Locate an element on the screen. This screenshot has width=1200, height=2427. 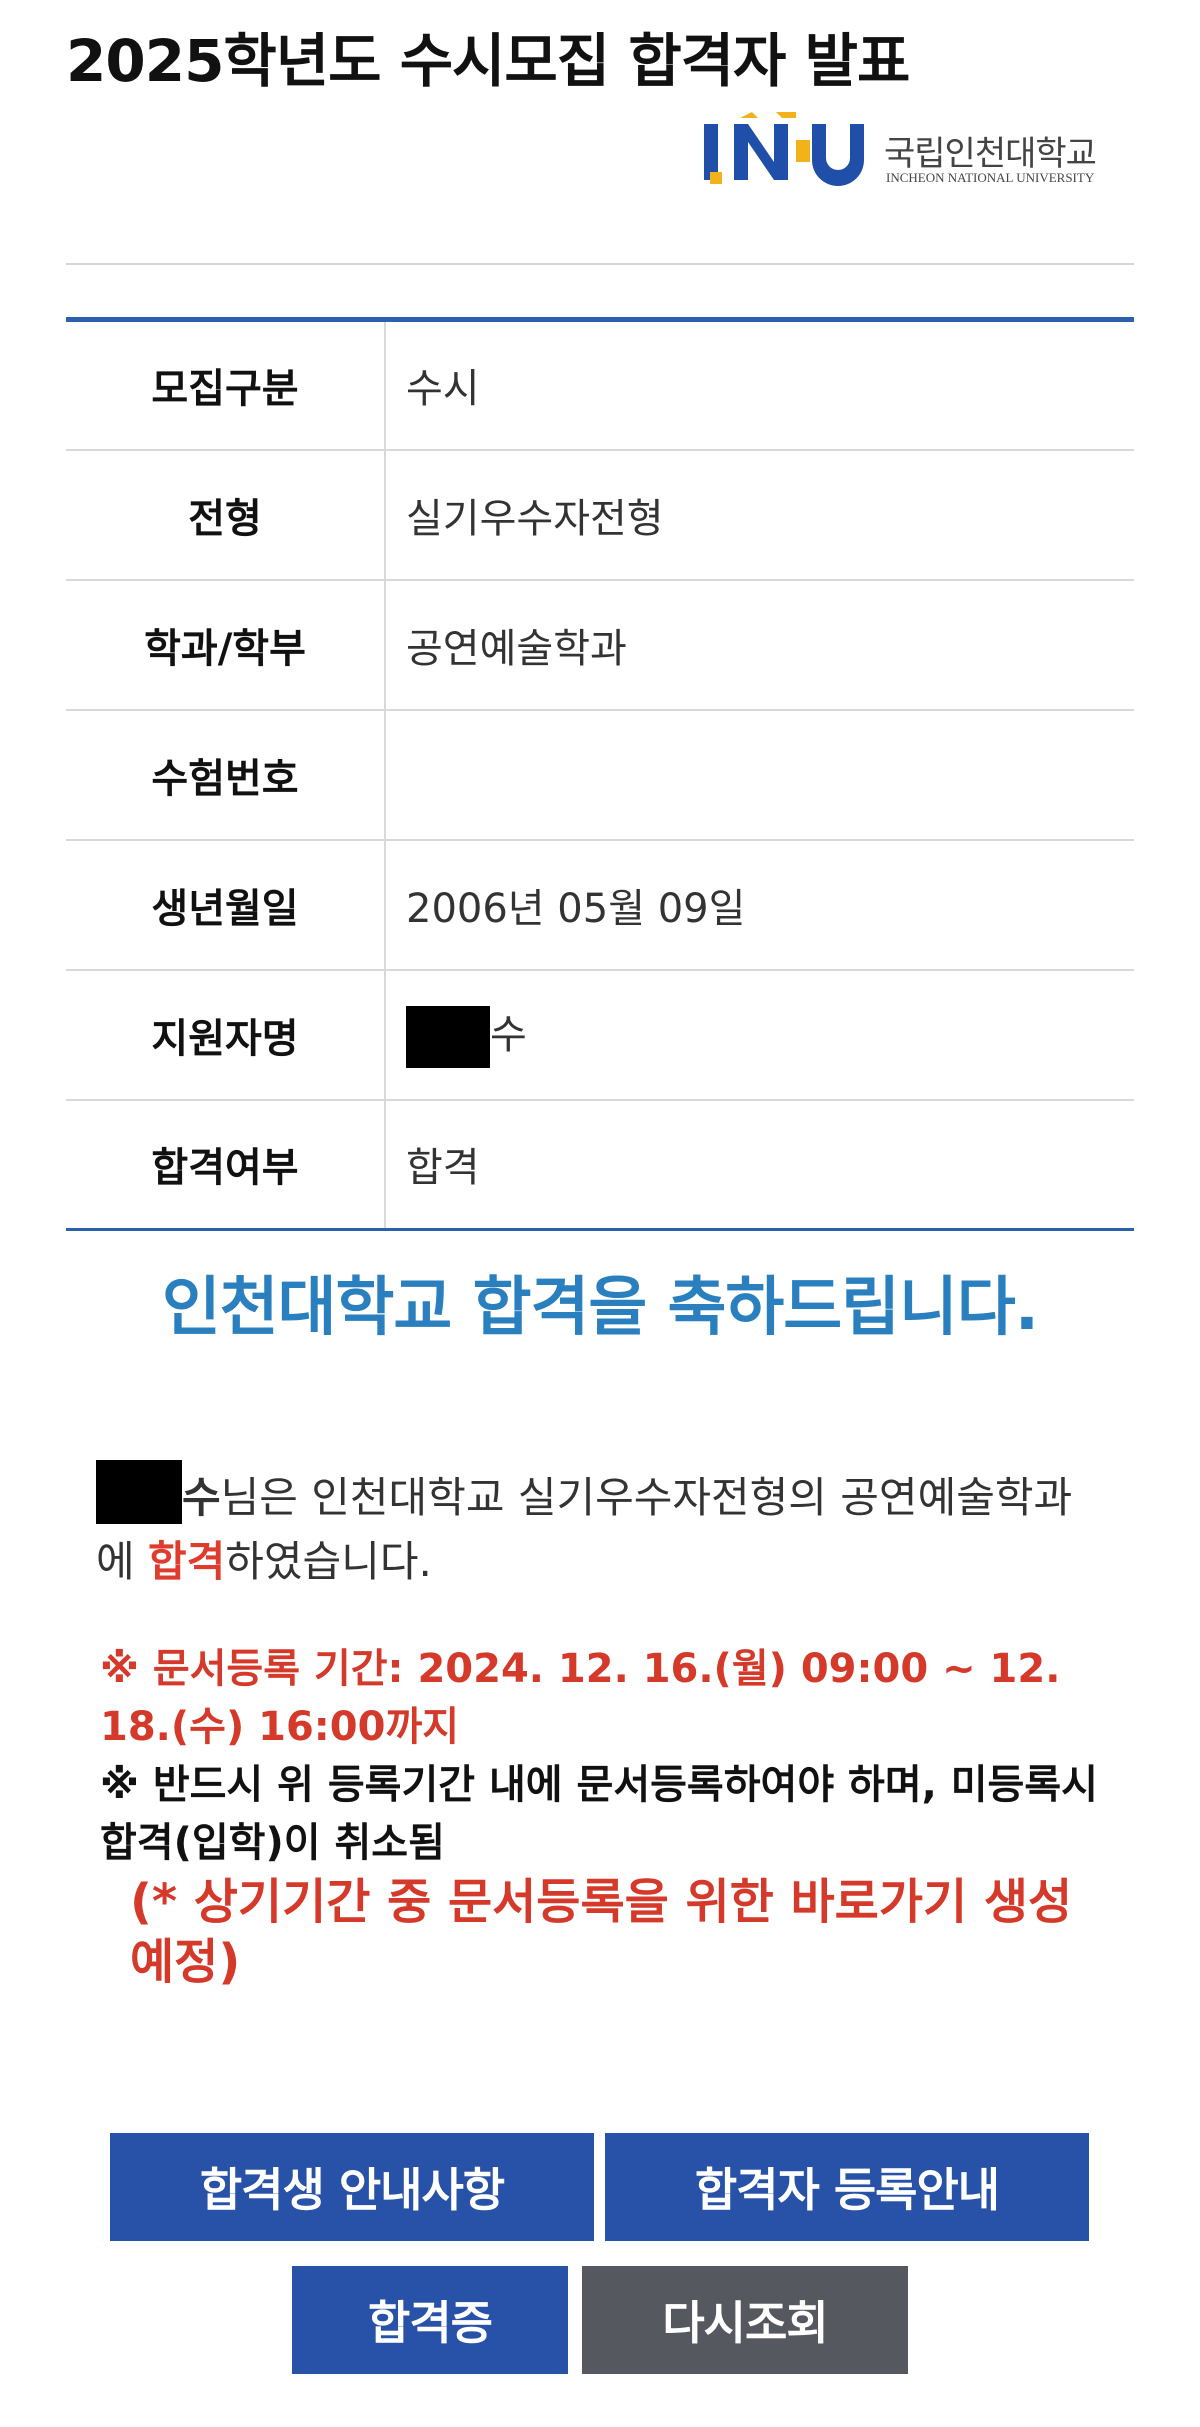
table-row: 생년월일 2006년 05월 09일 is located at coordinates (600, 904).